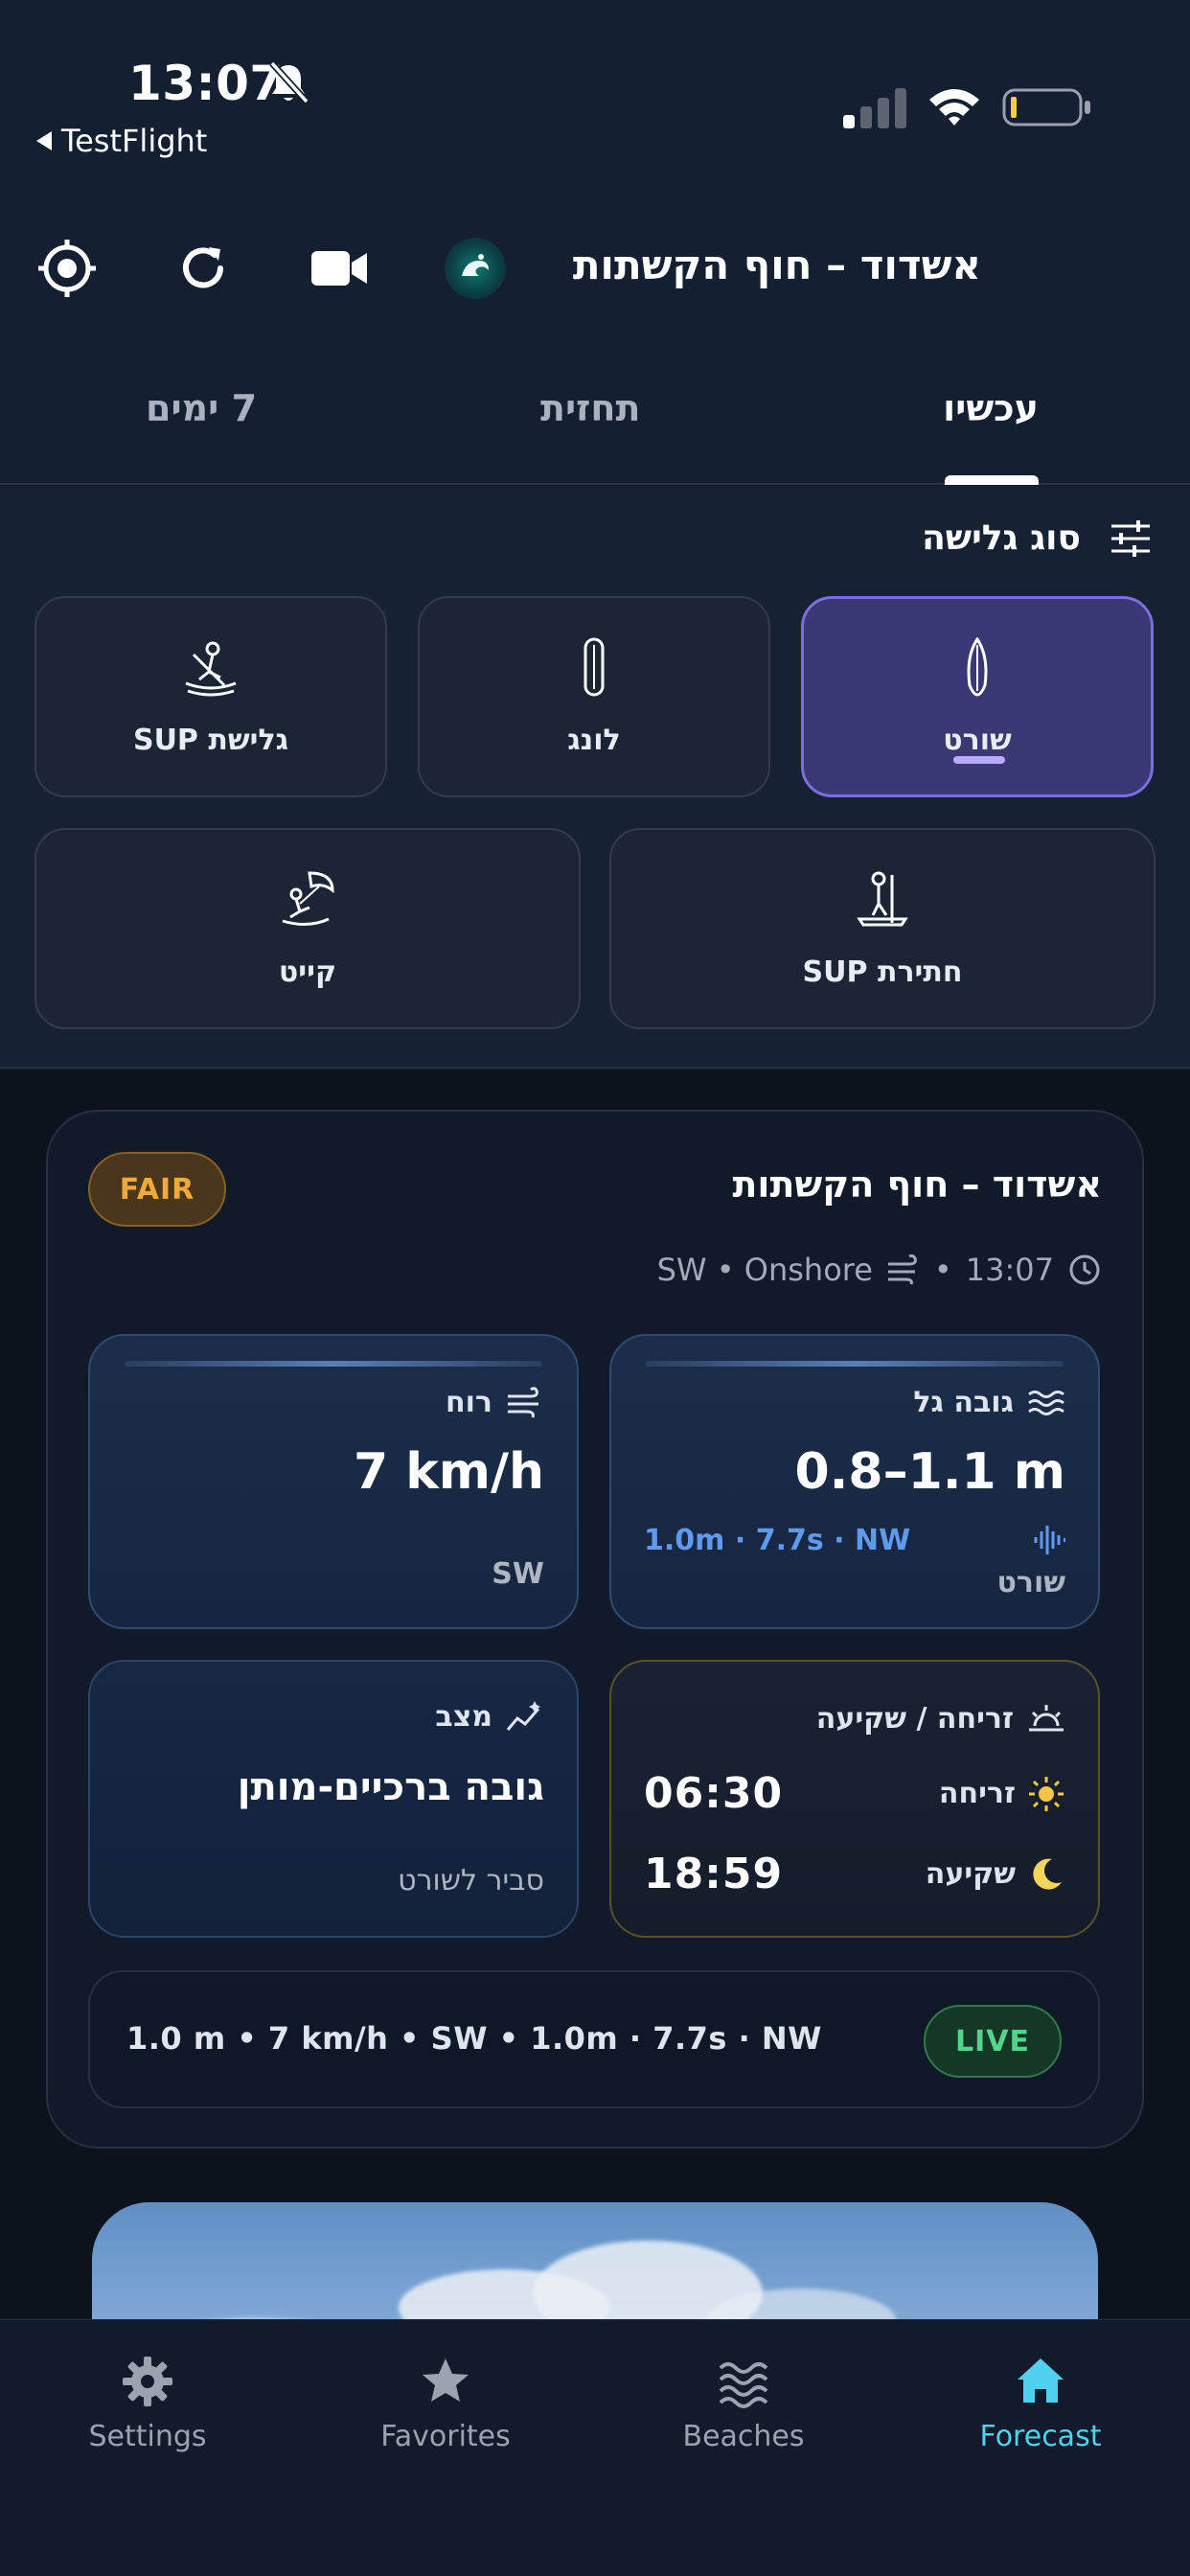 The height and width of the screenshot is (2576, 1190). What do you see at coordinates (883, 899) in the screenshot?
I see `sup-paddler-icon` at bounding box center [883, 899].